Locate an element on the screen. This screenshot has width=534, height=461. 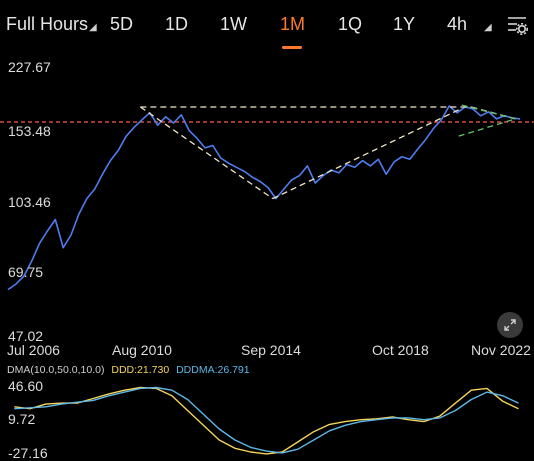
tab-4h: 4h ◢ is located at coordinates (469, 24).